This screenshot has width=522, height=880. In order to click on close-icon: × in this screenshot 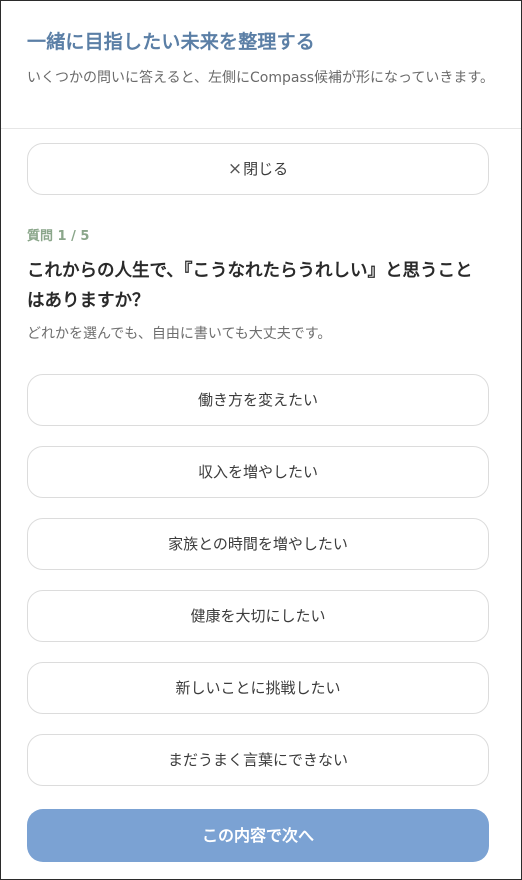, I will do `click(235, 169)`.